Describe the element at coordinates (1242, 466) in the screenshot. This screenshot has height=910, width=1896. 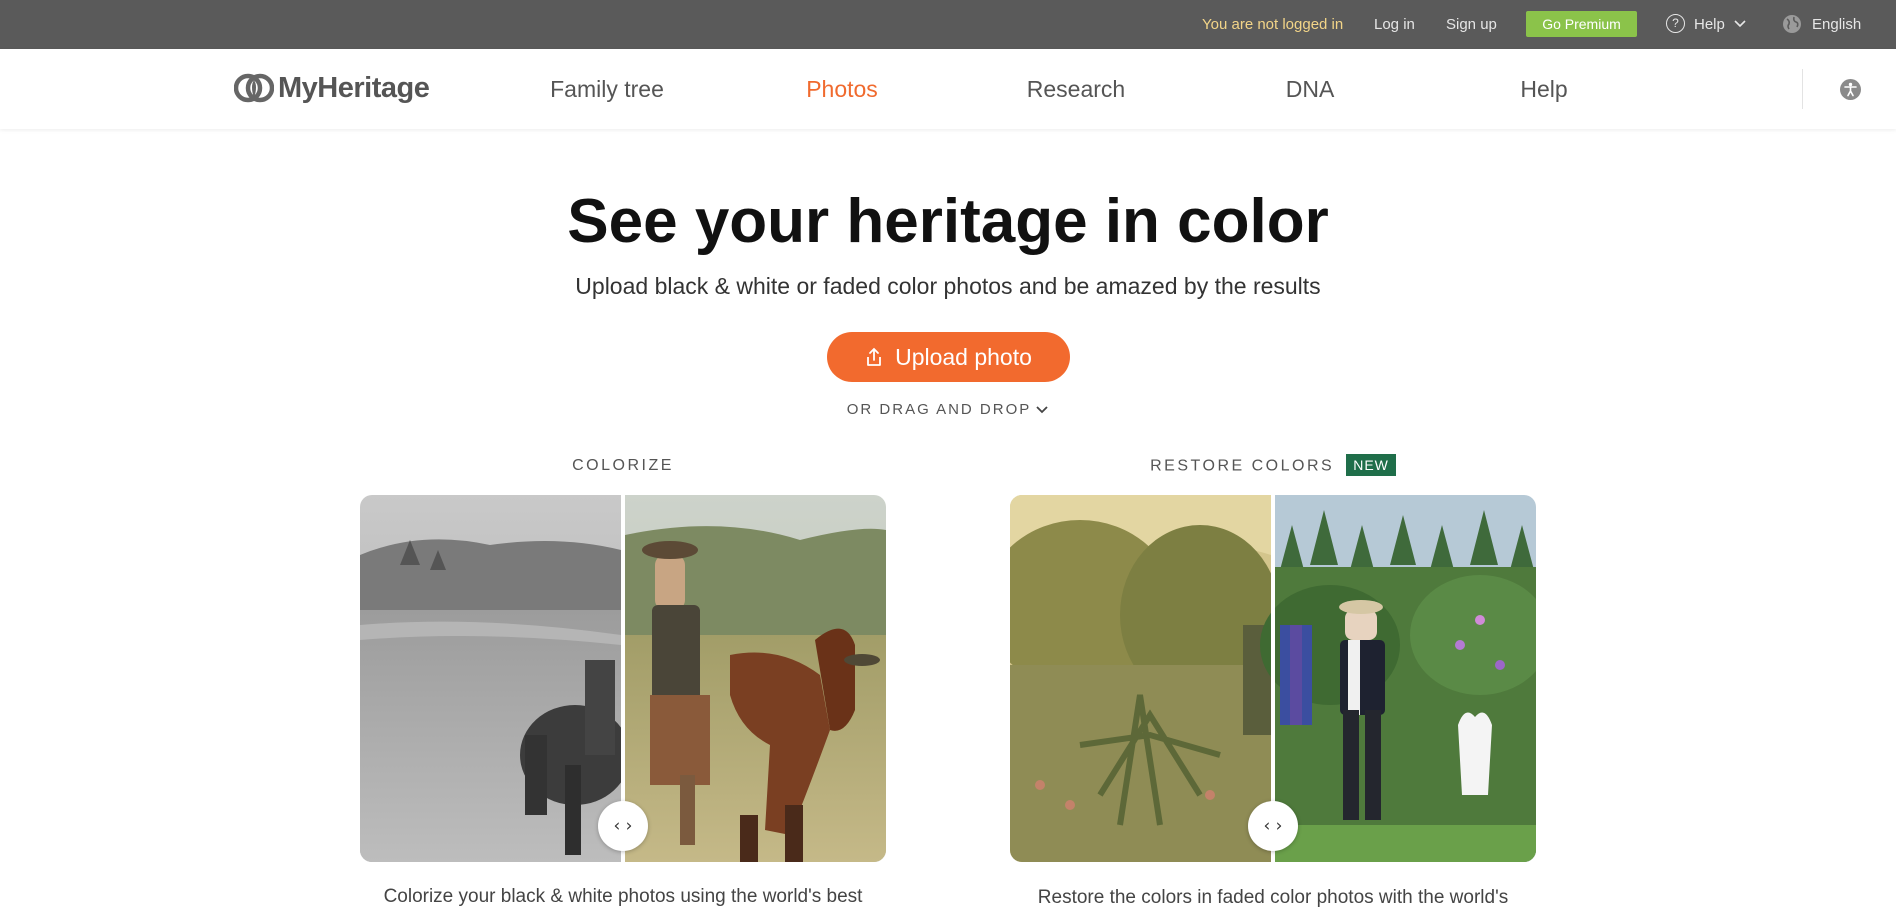
I see `restore-colors-label-text: RESTORE COLORS` at that location.